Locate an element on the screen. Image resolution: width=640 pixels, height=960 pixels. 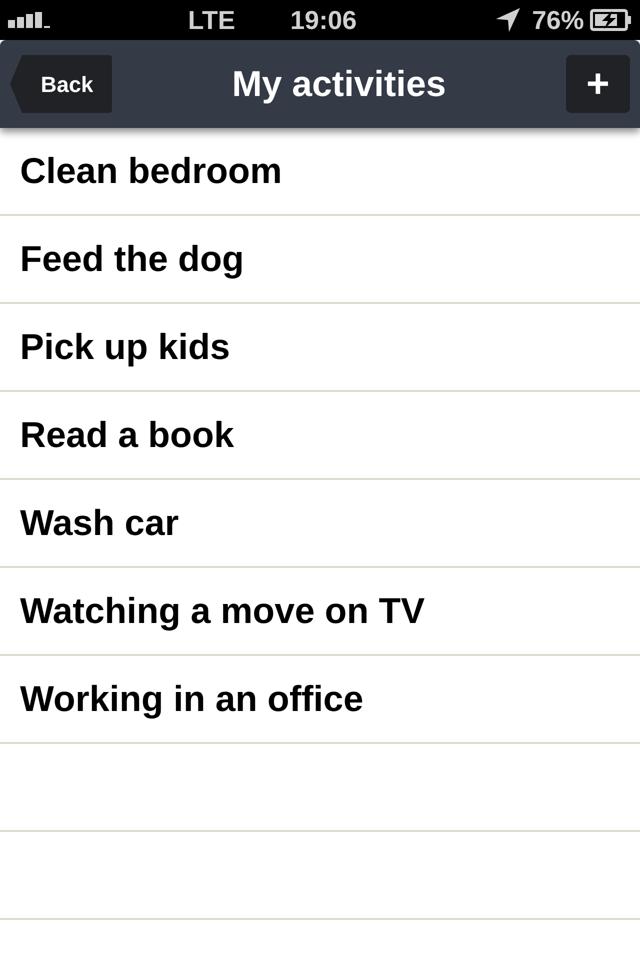
activity-label: Wash car is located at coordinates (99, 523).